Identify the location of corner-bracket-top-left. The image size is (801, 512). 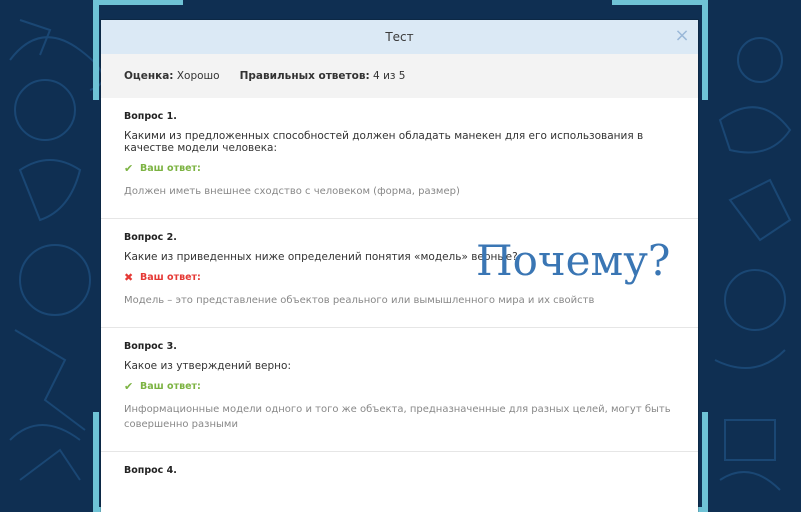
(96, 50).